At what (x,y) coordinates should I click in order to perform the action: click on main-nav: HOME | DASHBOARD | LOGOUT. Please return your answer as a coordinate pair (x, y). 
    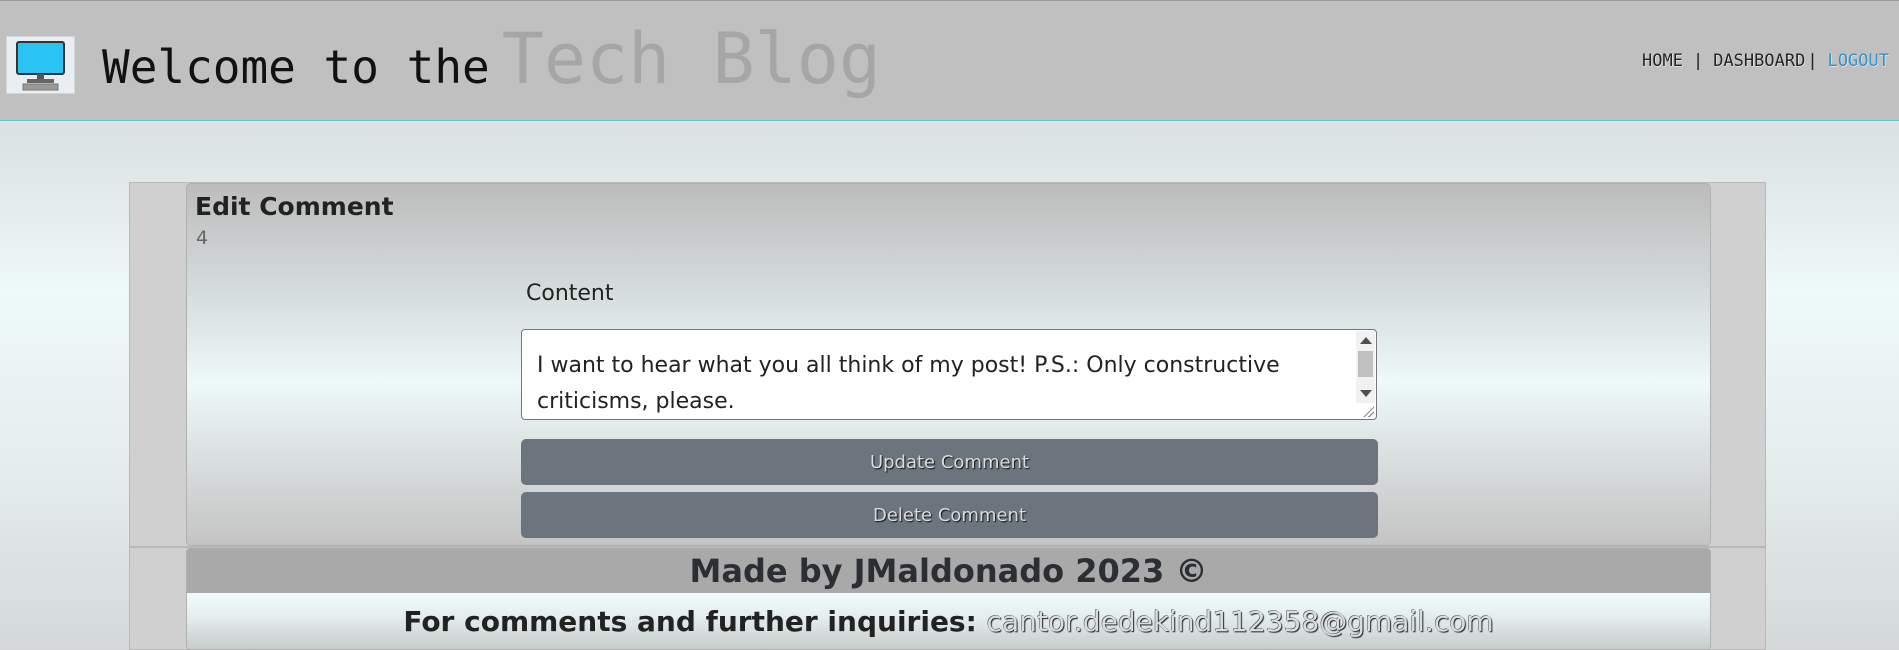
    Looking at the image, I should click on (1765, 61).